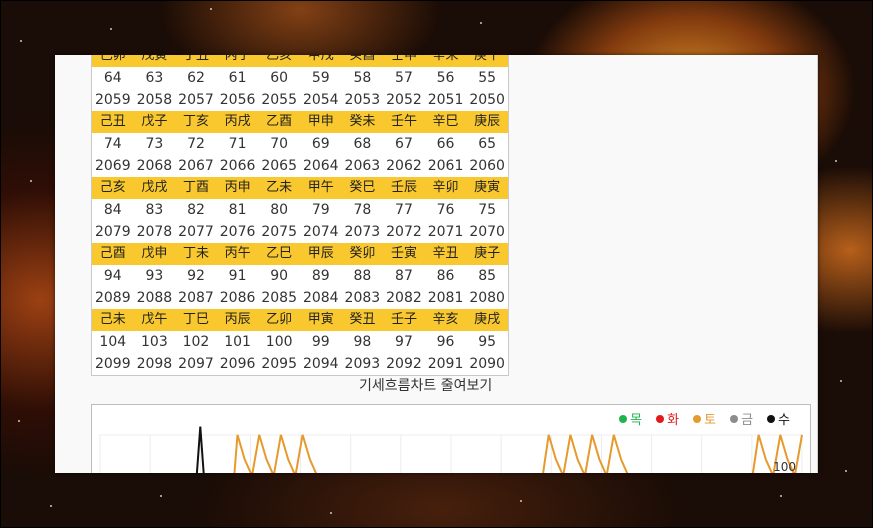 This screenshot has height=528, width=873. What do you see at coordinates (362, 364) in the screenshot?
I see `table-cell: 2093` at bounding box center [362, 364].